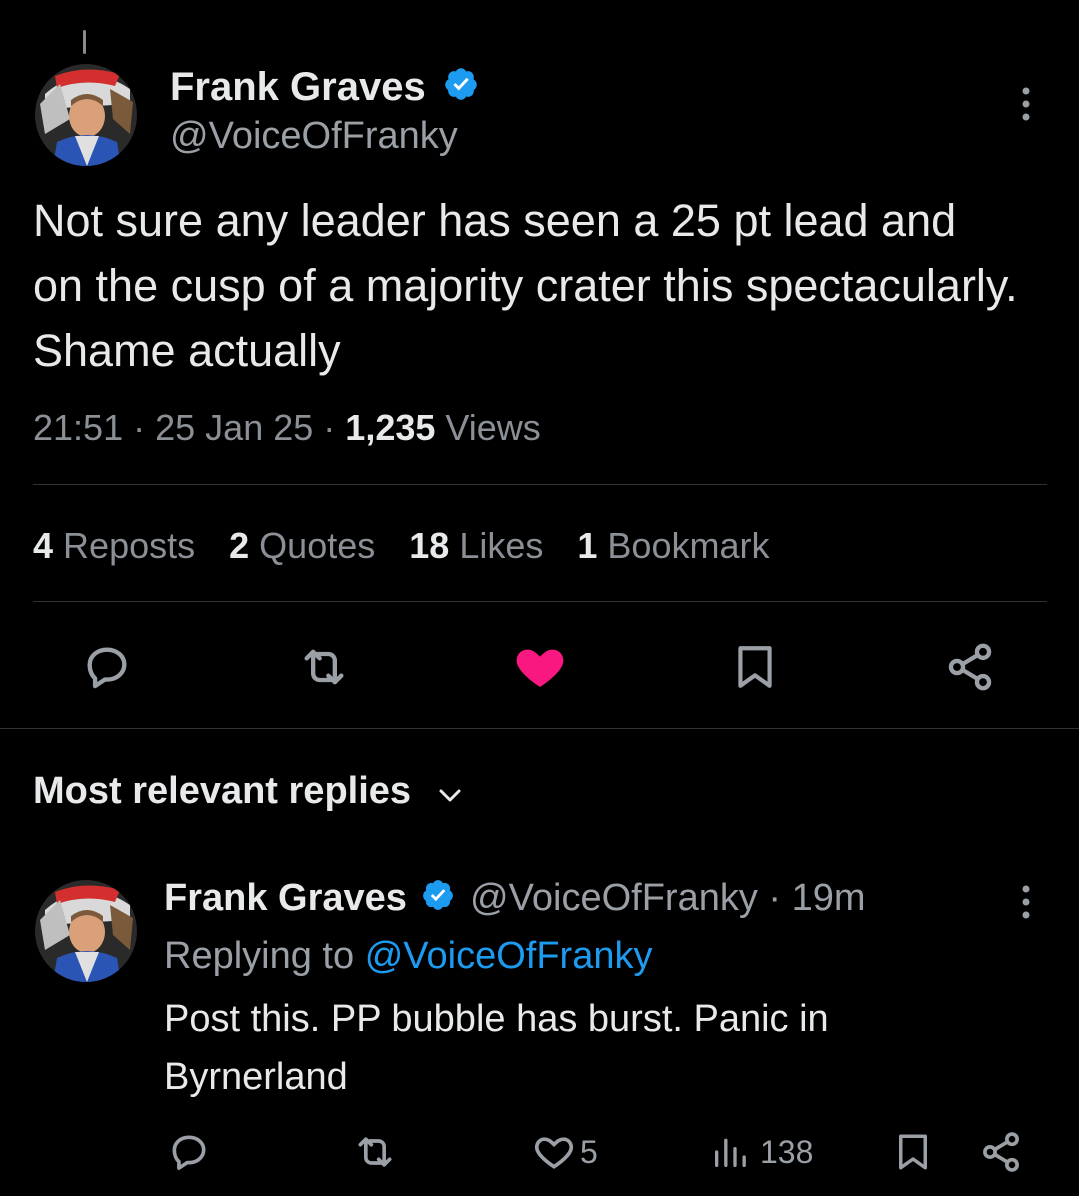 Image resolution: width=1079 pixels, height=1196 pixels. I want to click on tweet-stats: 4 Reposts 2 Quotes 18 Likes 1 Bookmark, so click(418, 546).